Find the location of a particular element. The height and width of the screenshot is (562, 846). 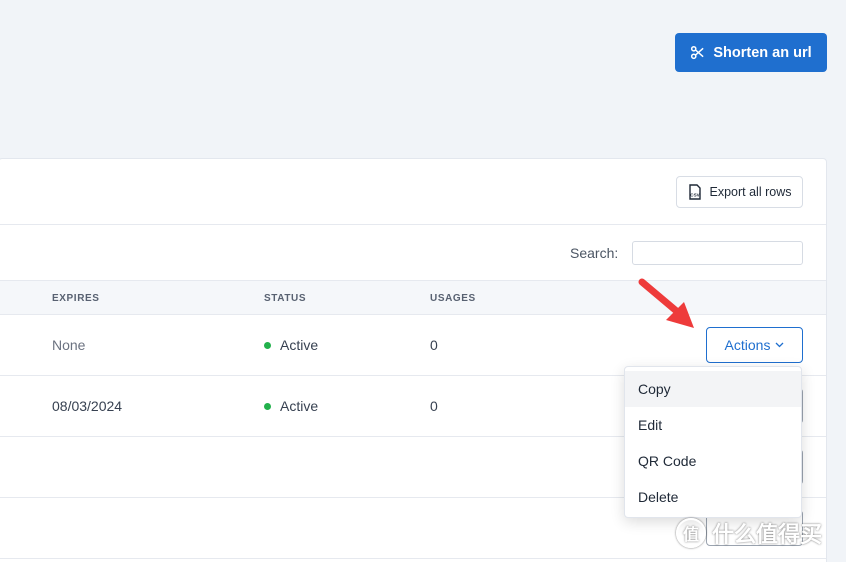

export-all-rows-button: CSV Export all rows is located at coordinates (739, 192).